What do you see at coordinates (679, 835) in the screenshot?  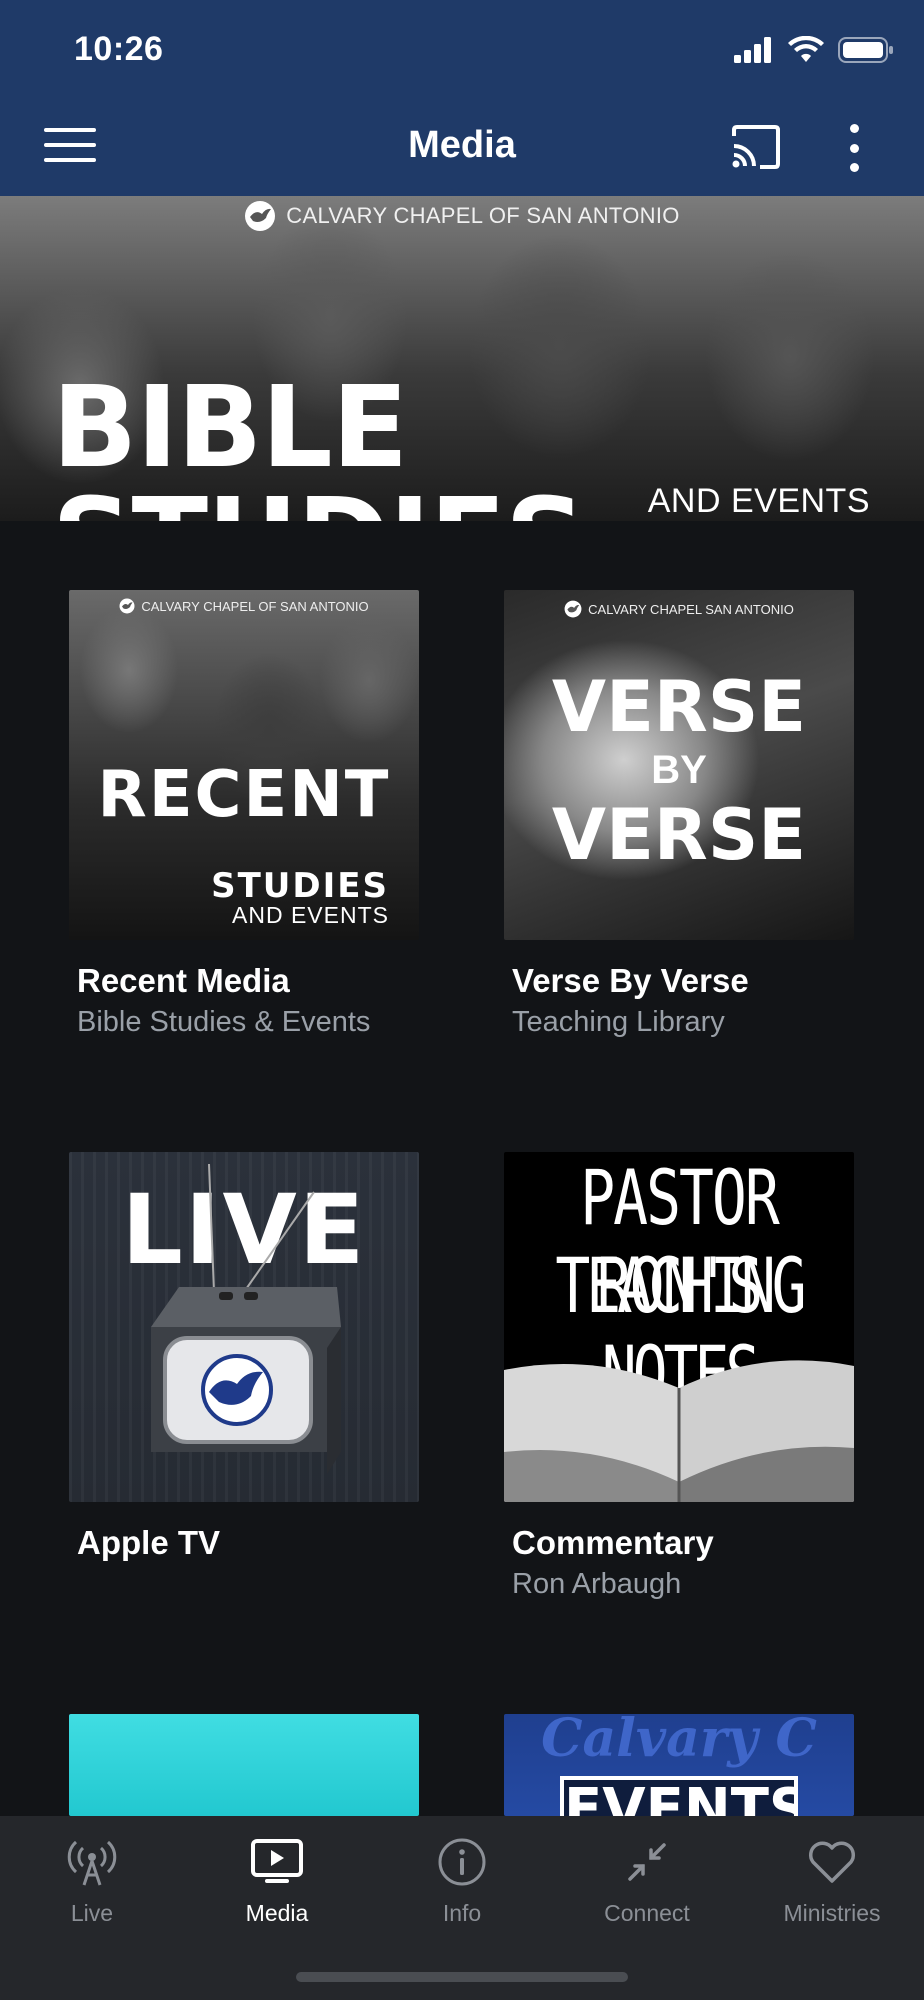 I see `artwork-headline-2: VERSE` at bounding box center [679, 835].